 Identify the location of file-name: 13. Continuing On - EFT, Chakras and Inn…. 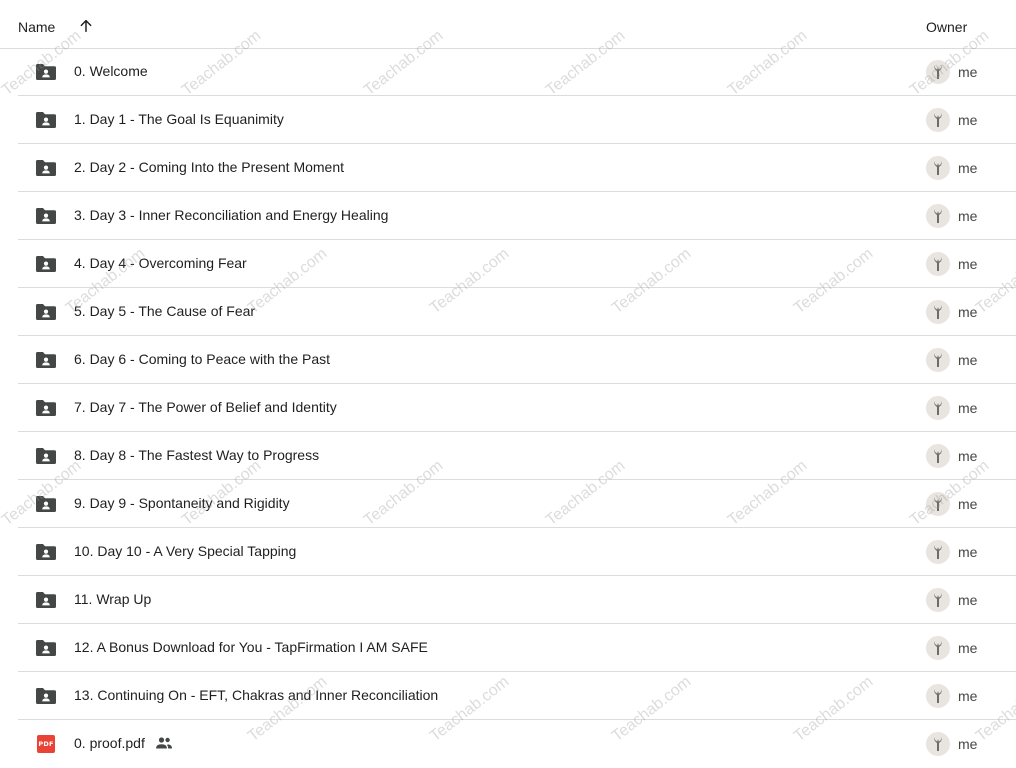
(256, 695).